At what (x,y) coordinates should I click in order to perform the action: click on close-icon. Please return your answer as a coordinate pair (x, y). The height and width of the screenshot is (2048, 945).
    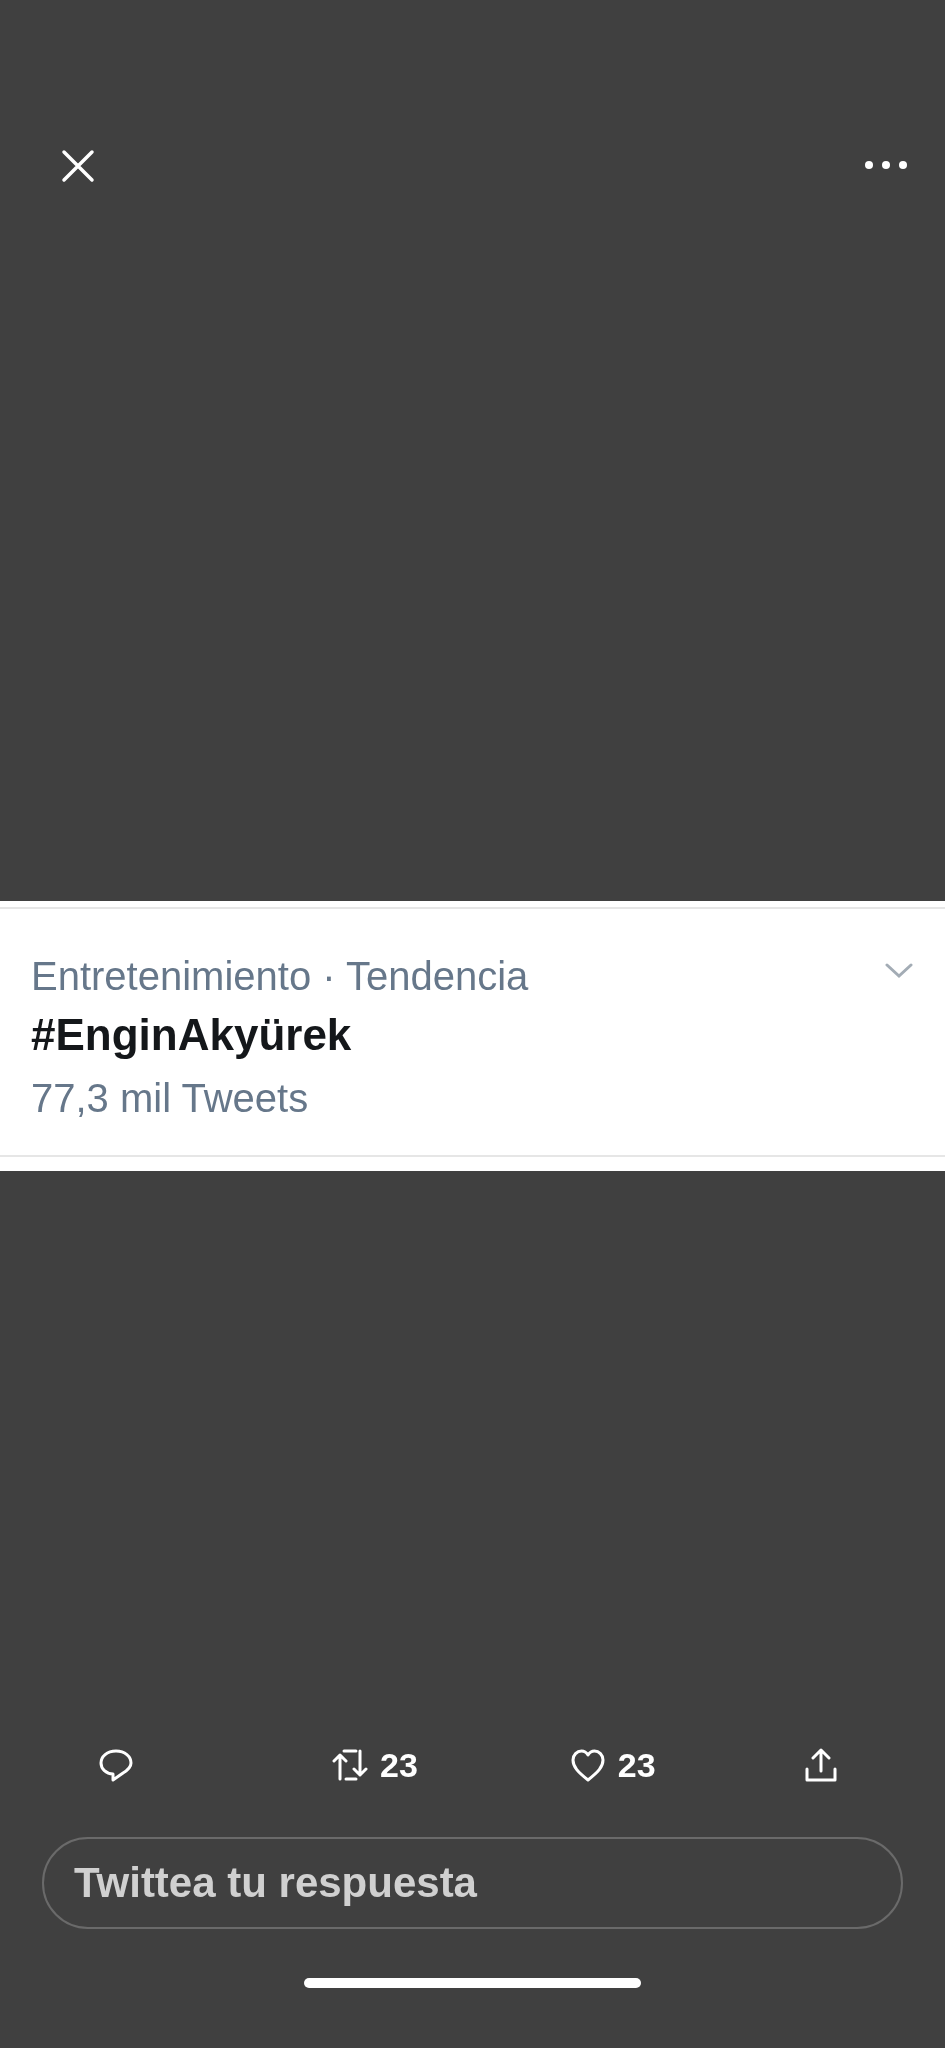
    Looking at the image, I should click on (78, 166).